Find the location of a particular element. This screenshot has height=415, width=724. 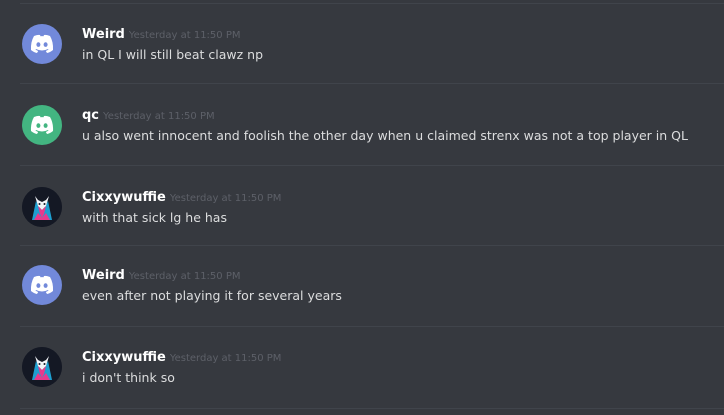

message-header: qc Yesterday at 11:50 PM is located at coordinates (148, 115).